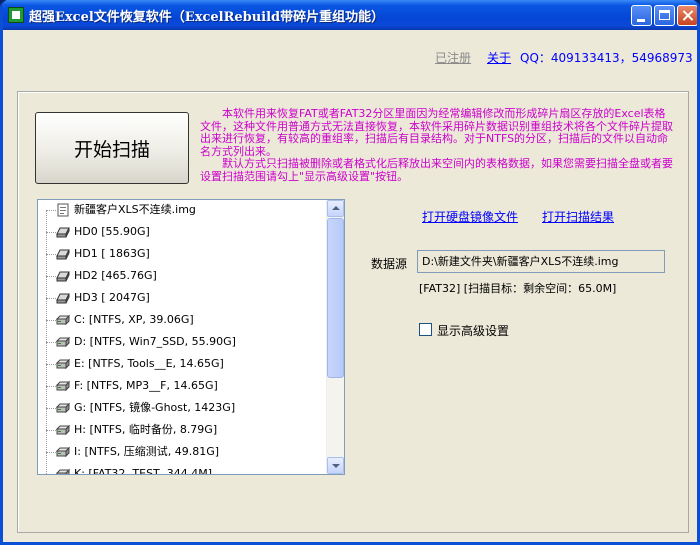 The height and width of the screenshot is (545, 700). Describe the element at coordinates (578, 216) in the screenshot. I see `open-scan-result-link: 打开扫描结果` at that location.